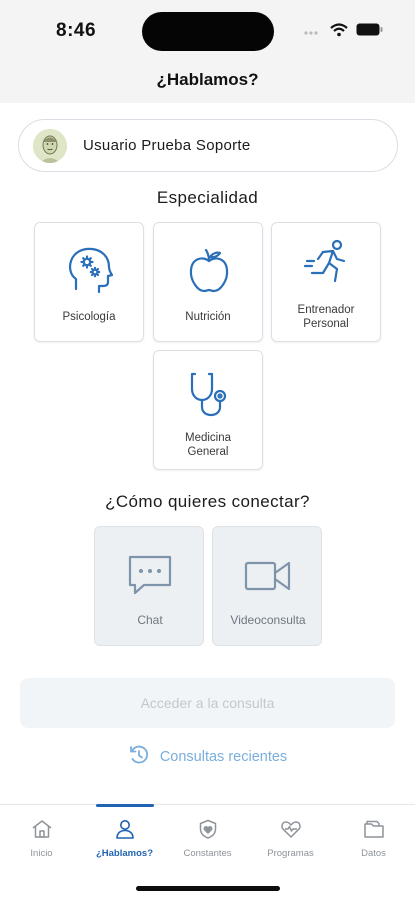 This screenshot has height=900, width=415. I want to click on status-bar: 8:46, so click(207, 31).